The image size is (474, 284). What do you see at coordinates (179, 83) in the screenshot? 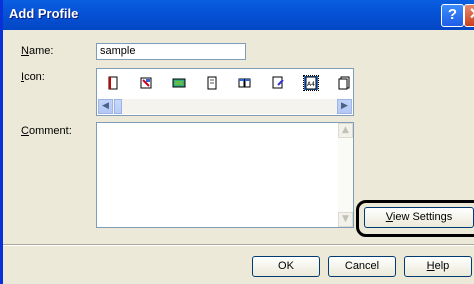
I see `photo-document-icon` at bounding box center [179, 83].